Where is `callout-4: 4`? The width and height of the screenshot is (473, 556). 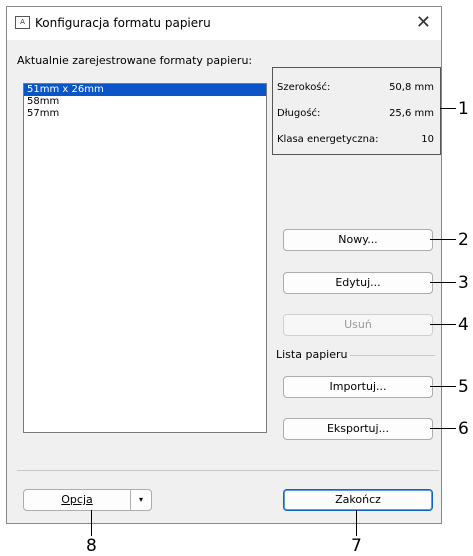
callout-4: 4 is located at coordinates (463, 325).